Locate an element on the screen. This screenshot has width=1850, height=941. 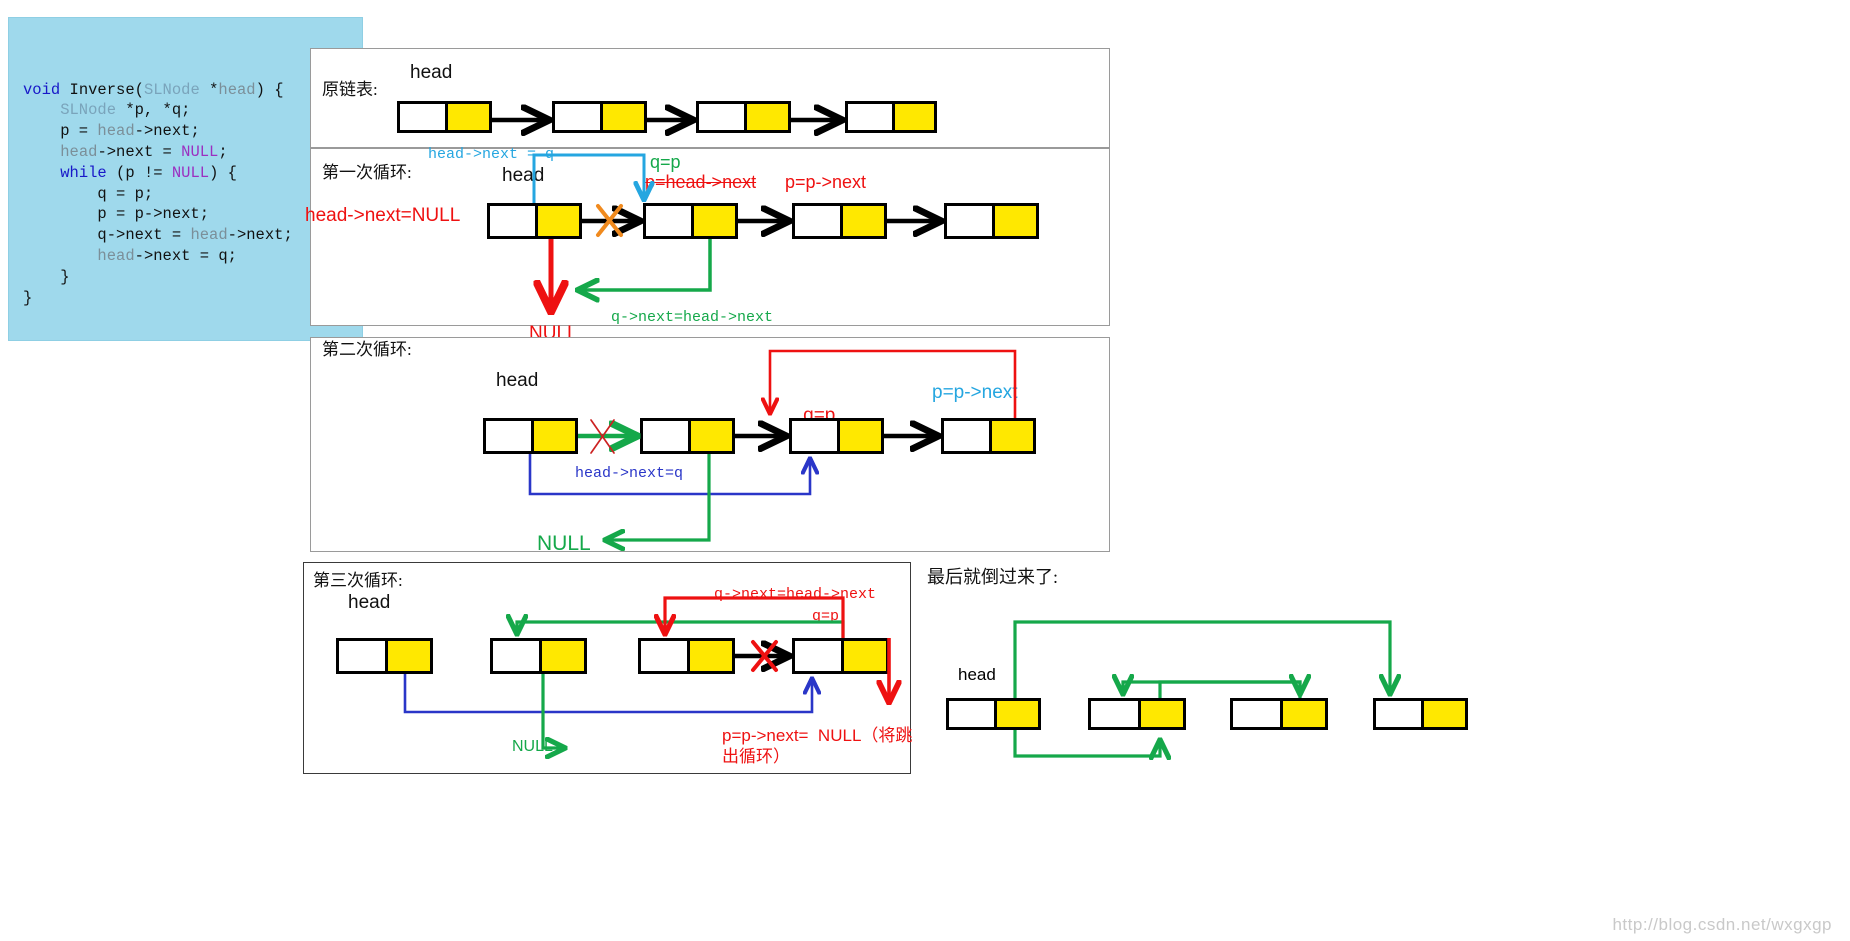
panel5-head-label: head is located at coordinates (977, 674).